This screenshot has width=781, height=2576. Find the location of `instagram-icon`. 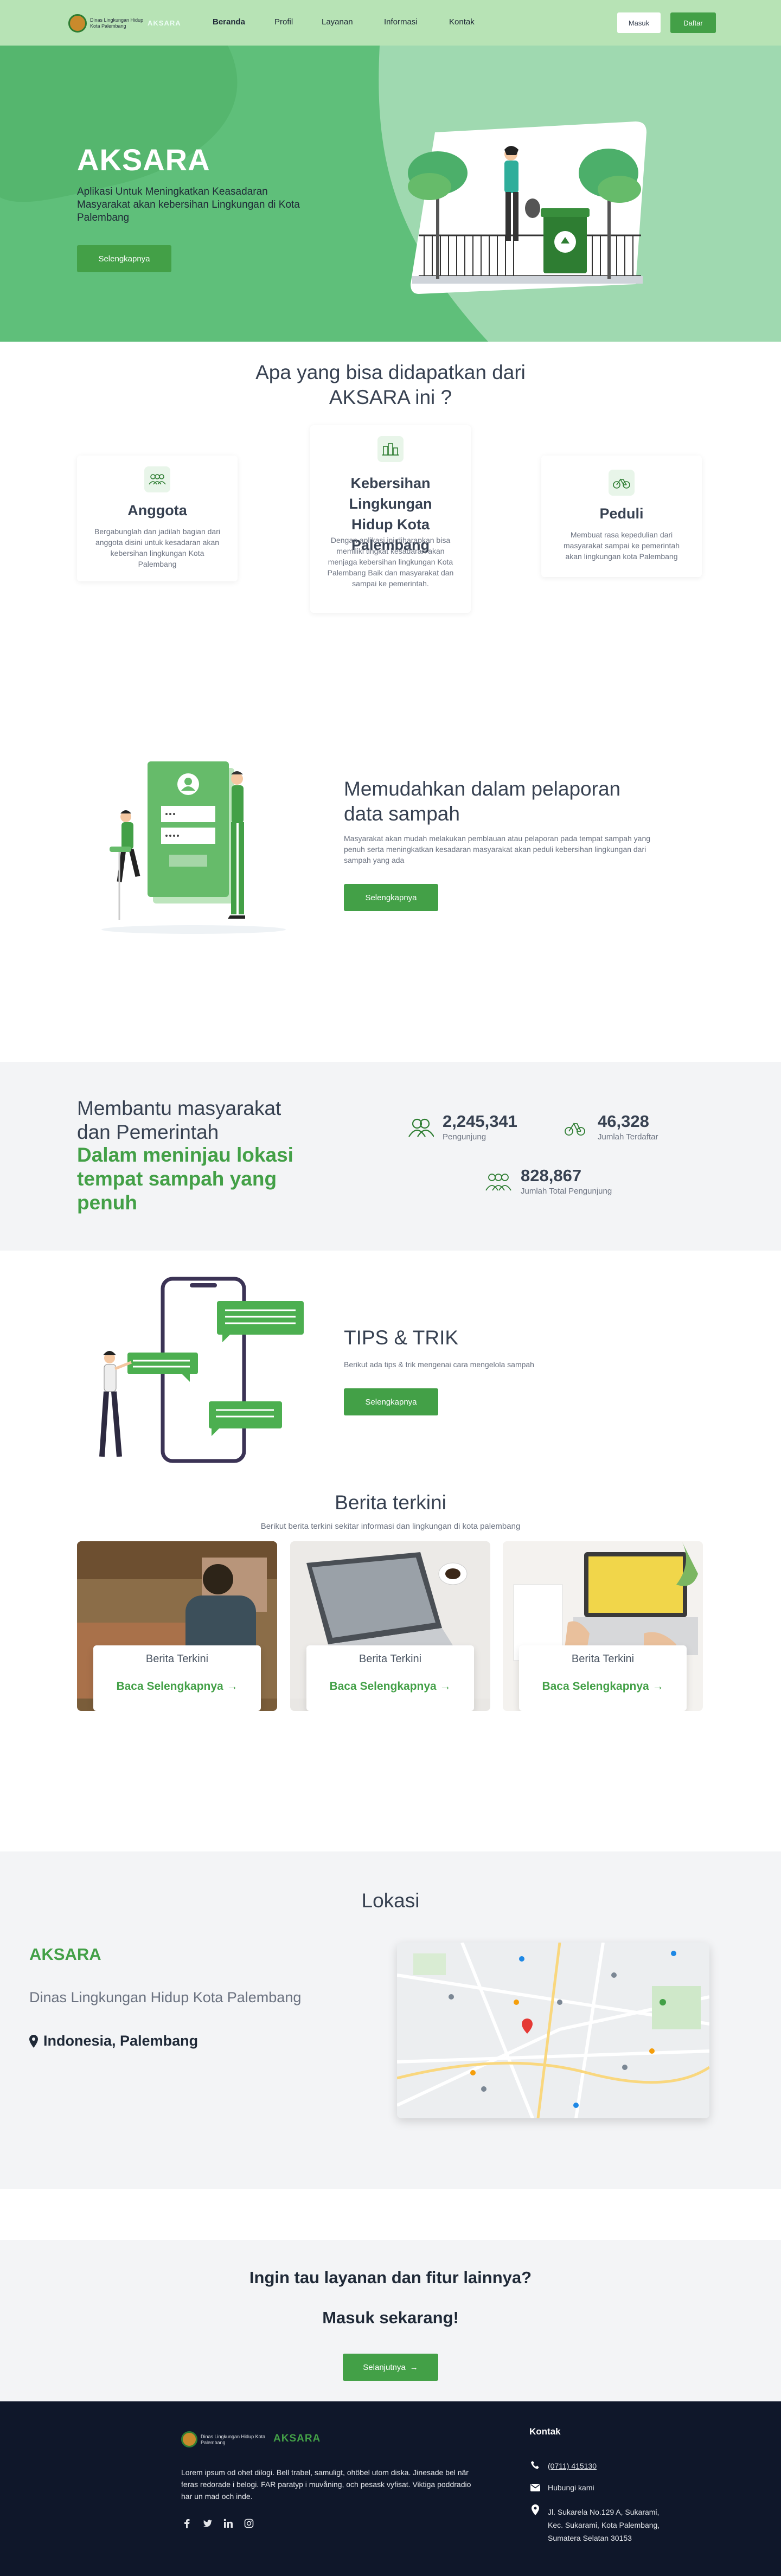

instagram-icon is located at coordinates (249, 2523).